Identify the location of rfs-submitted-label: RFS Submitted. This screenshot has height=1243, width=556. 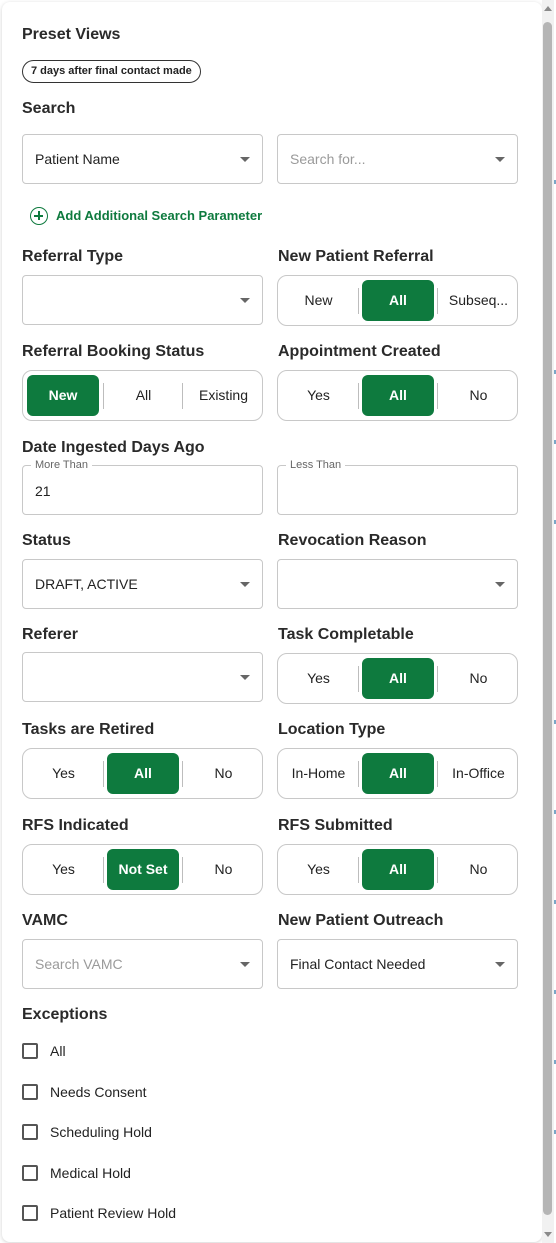
(335, 825).